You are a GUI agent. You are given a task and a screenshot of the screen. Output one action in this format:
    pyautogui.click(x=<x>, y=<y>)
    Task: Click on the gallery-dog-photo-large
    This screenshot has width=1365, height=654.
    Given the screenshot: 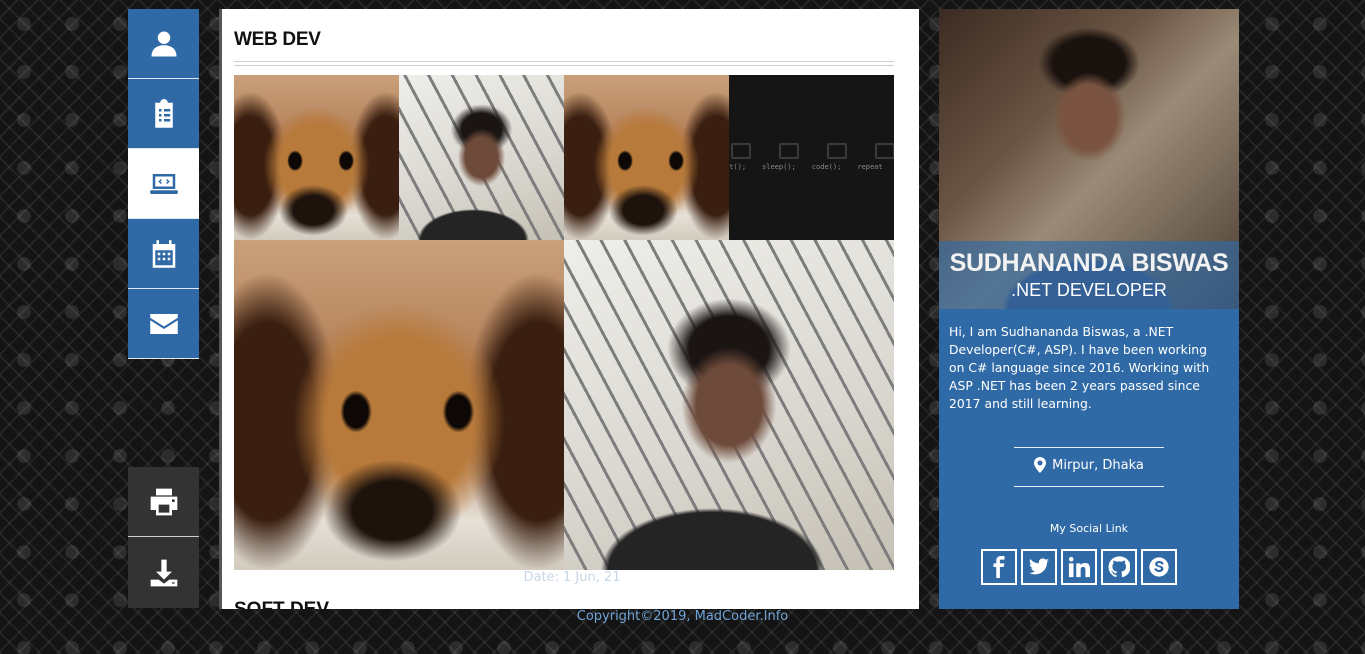 What is the action you would take?
    pyautogui.click(x=399, y=405)
    